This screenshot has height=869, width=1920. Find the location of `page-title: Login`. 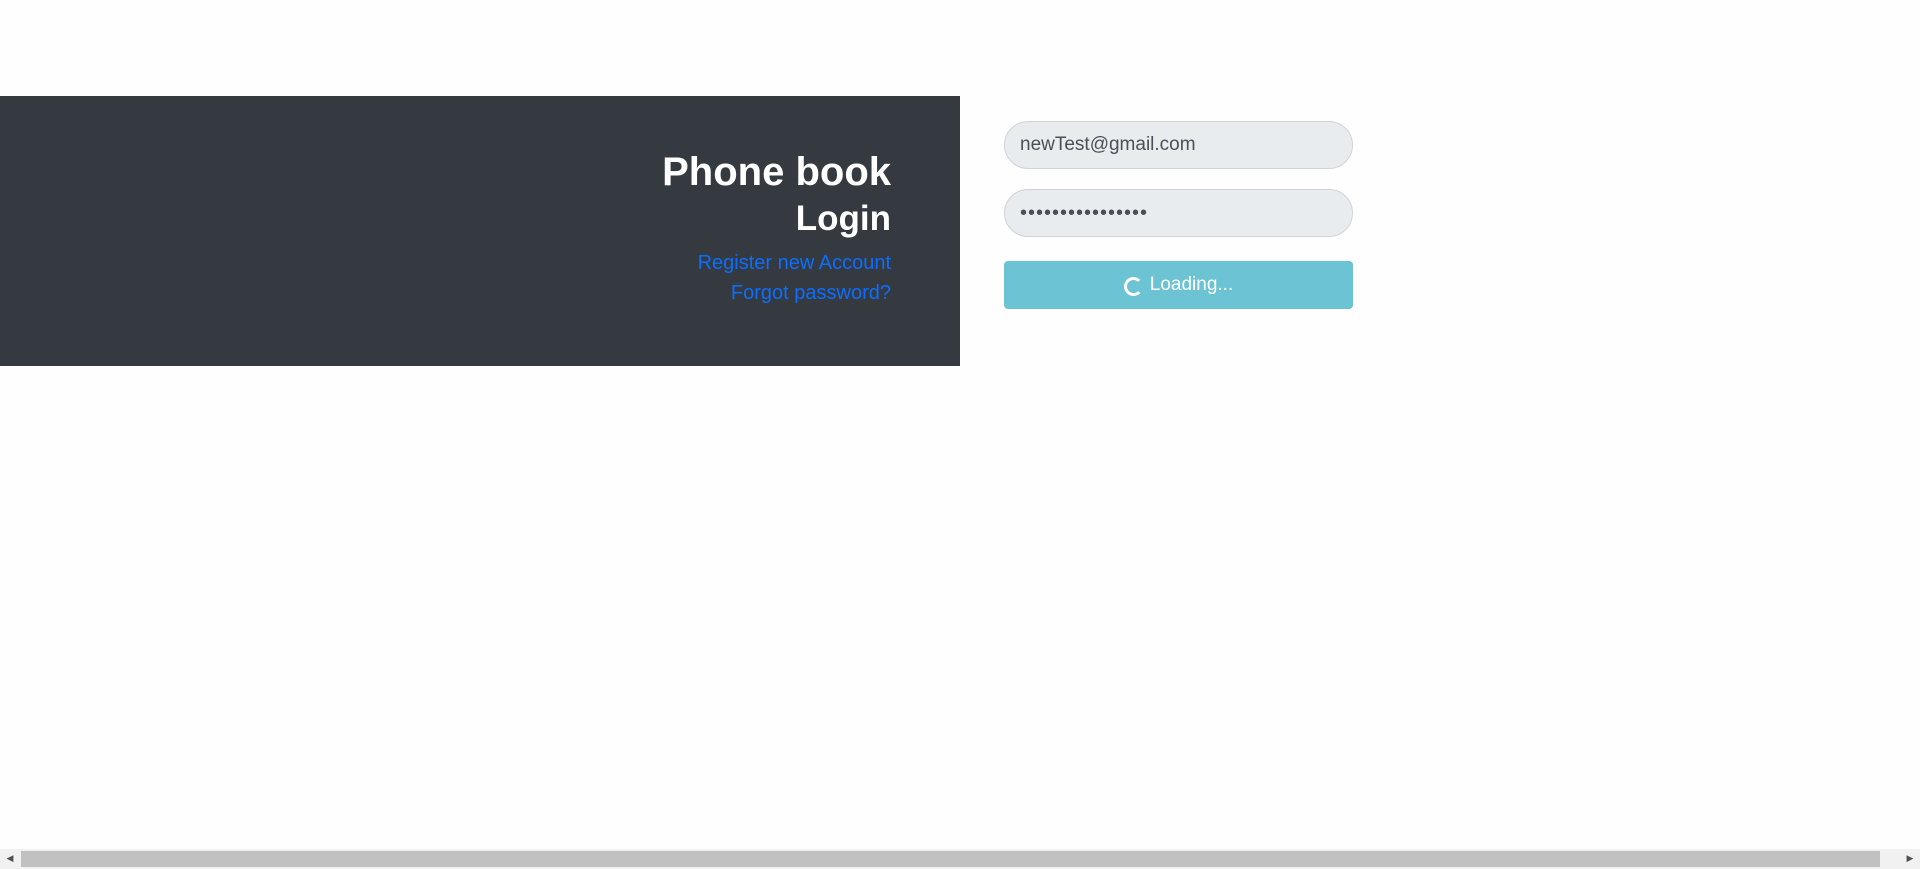

page-title: Login is located at coordinates (843, 218).